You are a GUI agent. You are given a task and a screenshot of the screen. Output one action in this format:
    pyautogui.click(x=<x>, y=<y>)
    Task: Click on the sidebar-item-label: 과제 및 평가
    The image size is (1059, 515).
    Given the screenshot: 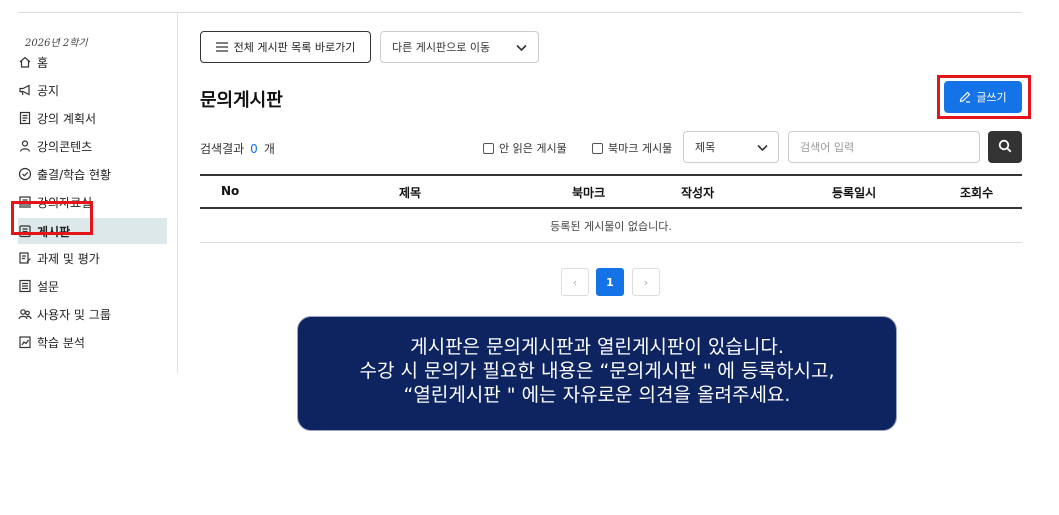 What is the action you would take?
    pyautogui.click(x=68, y=258)
    